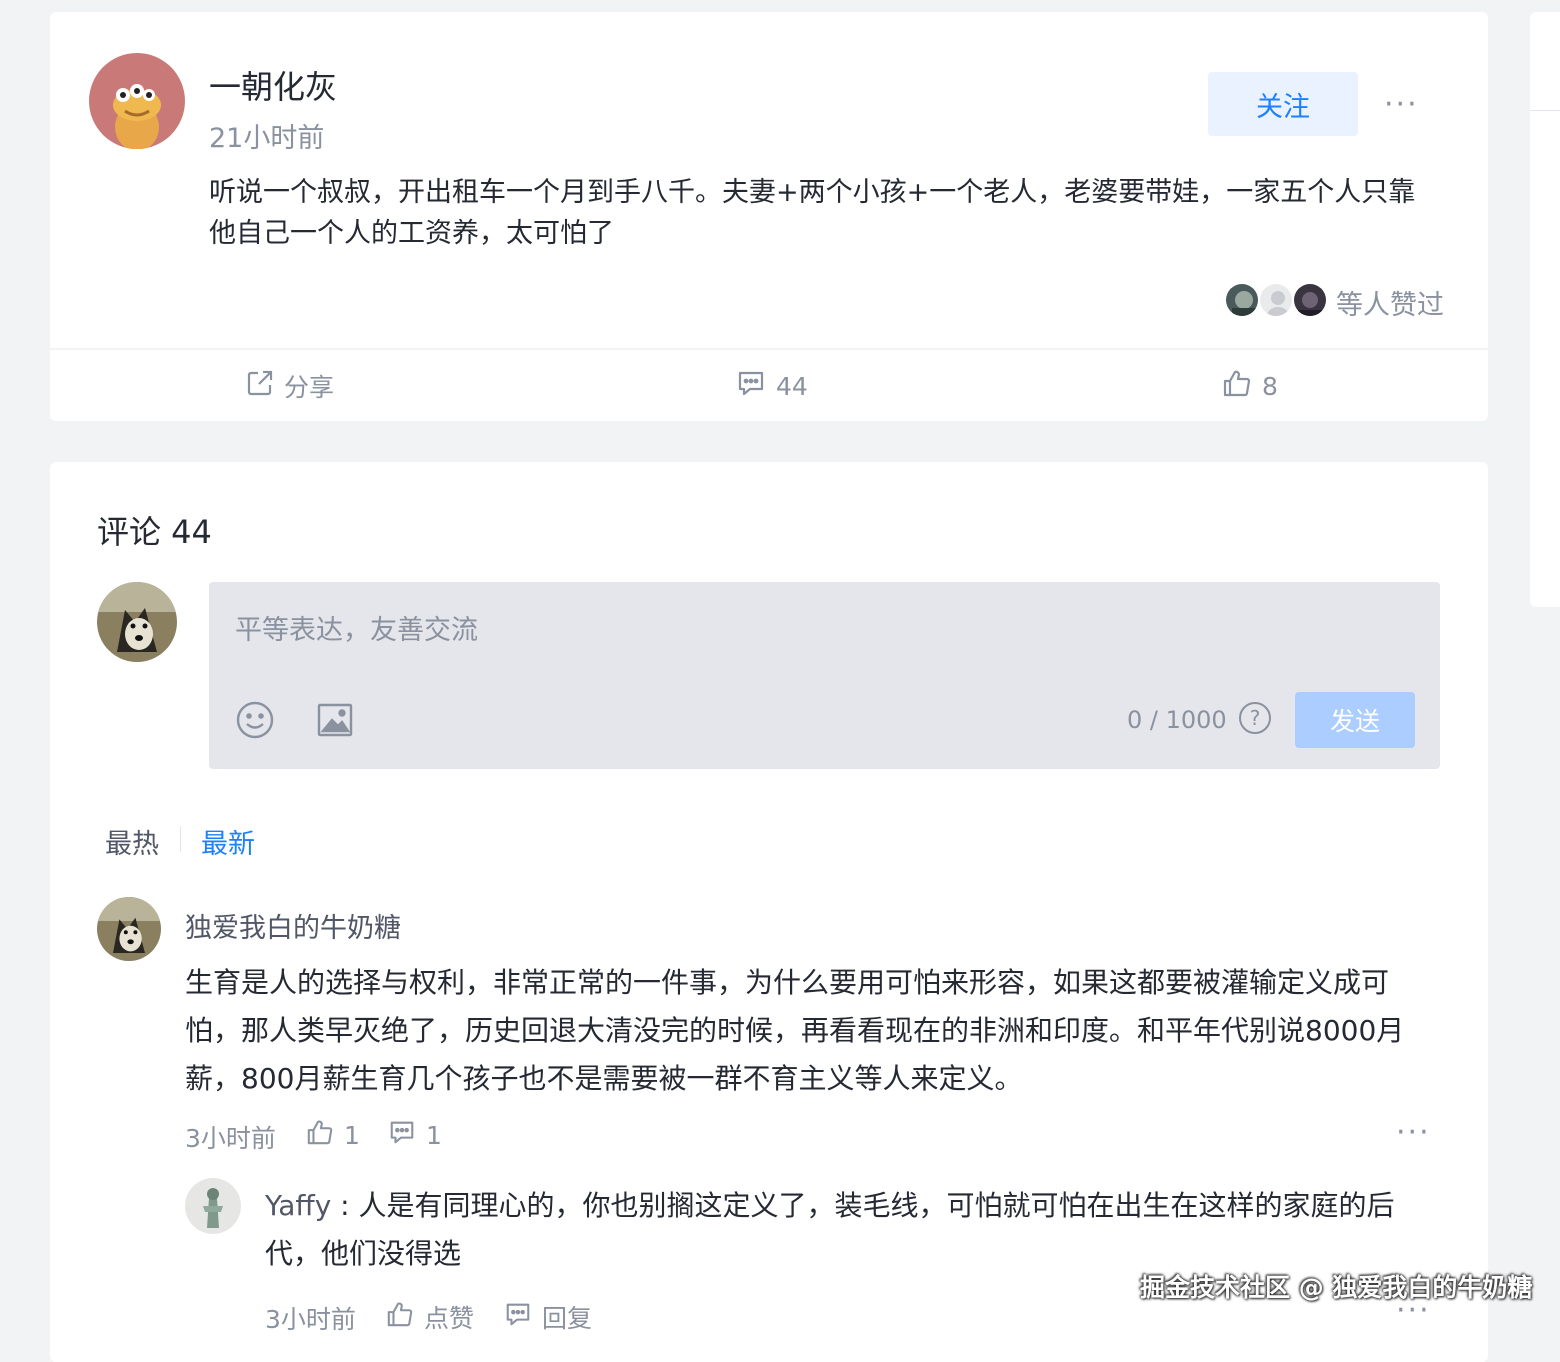 The width and height of the screenshot is (1560, 1362). Describe the element at coordinates (255, 722) in the screenshot. I see `emoji-icon` at that location.